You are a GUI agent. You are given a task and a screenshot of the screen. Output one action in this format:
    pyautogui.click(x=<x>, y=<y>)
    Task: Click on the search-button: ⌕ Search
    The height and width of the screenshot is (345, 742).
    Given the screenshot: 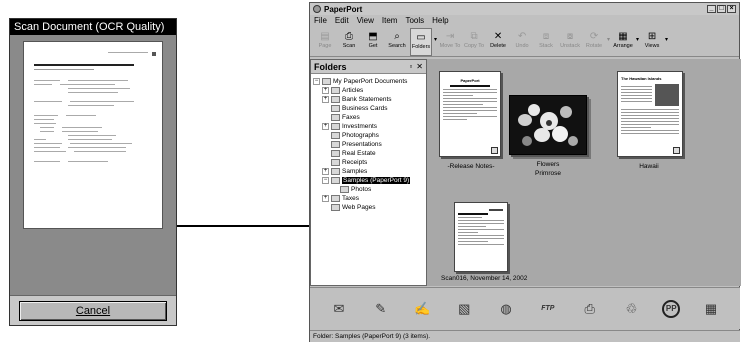 What is the action you would take?
    pyautogui.click(x=397, y=42)
    